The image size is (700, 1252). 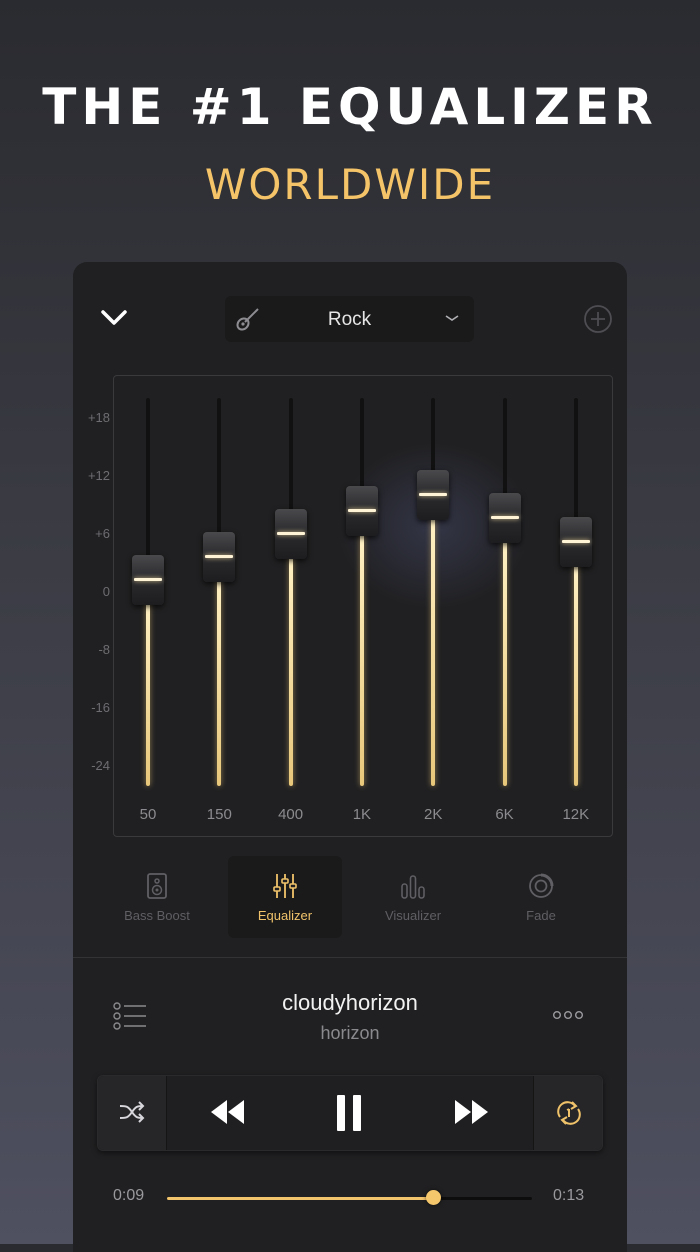 I want to click on elapsed-time: 0:09, so click(x=129, y=1195).